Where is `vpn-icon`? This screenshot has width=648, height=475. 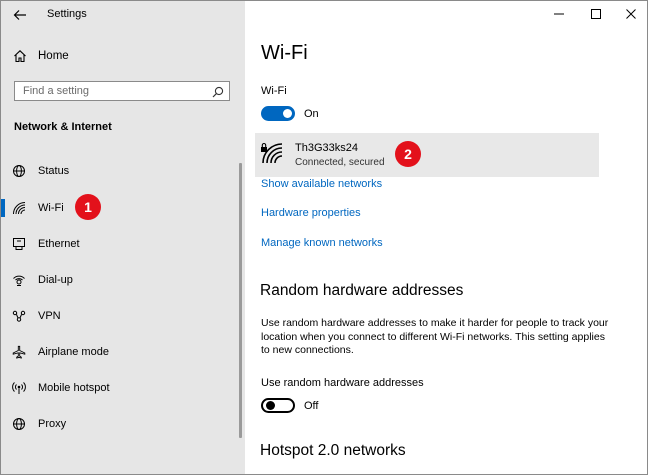
vpn-icon is located at coordinates (19, 316).